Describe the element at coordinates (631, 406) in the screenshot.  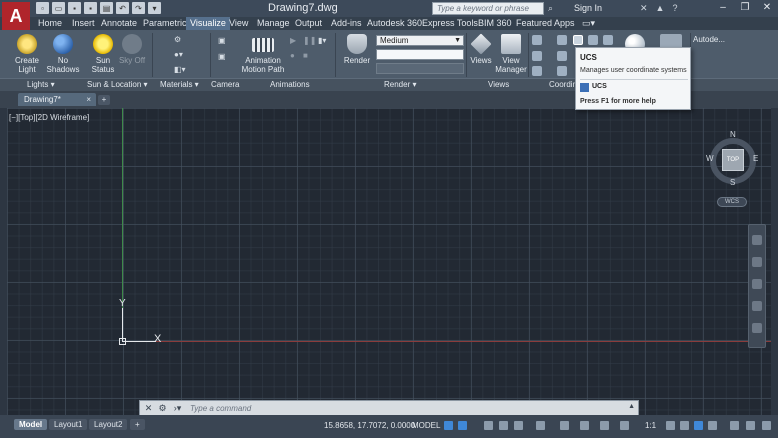
I see `command-history-icon: ▲` at that location.